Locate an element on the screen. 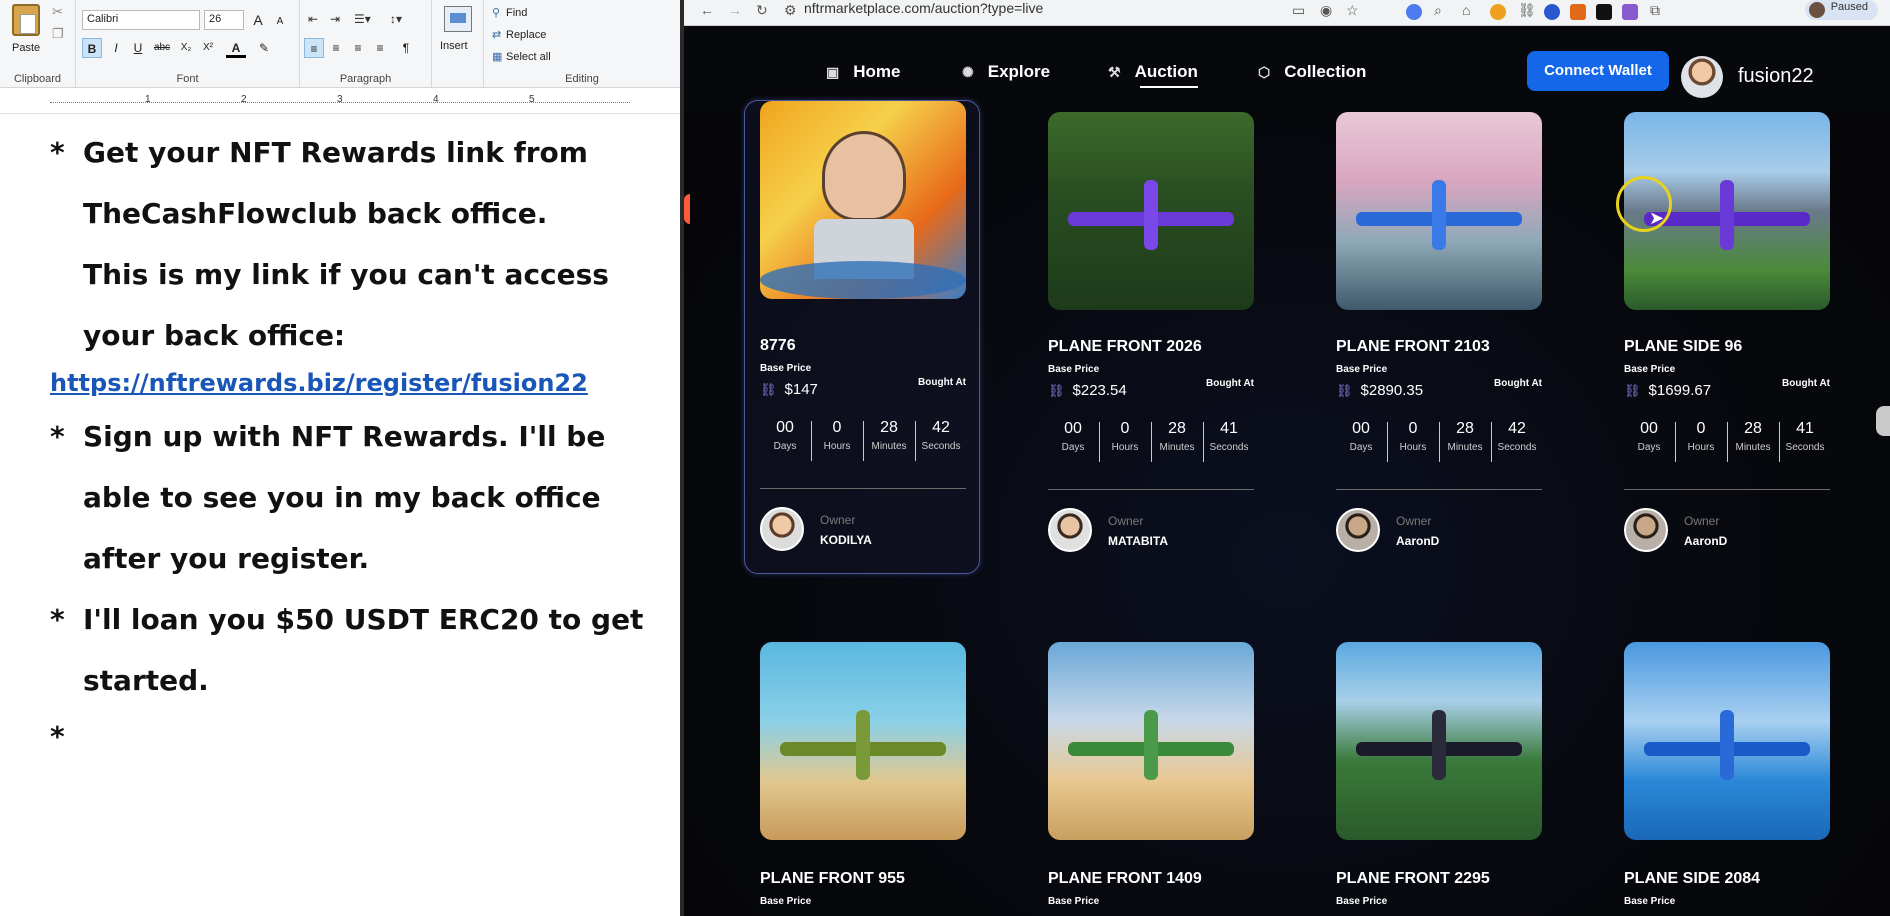 The image size is (1890, 916). nft-card: PLANE FRONT 2295 Base Price is located at coordinates (1439, 779).